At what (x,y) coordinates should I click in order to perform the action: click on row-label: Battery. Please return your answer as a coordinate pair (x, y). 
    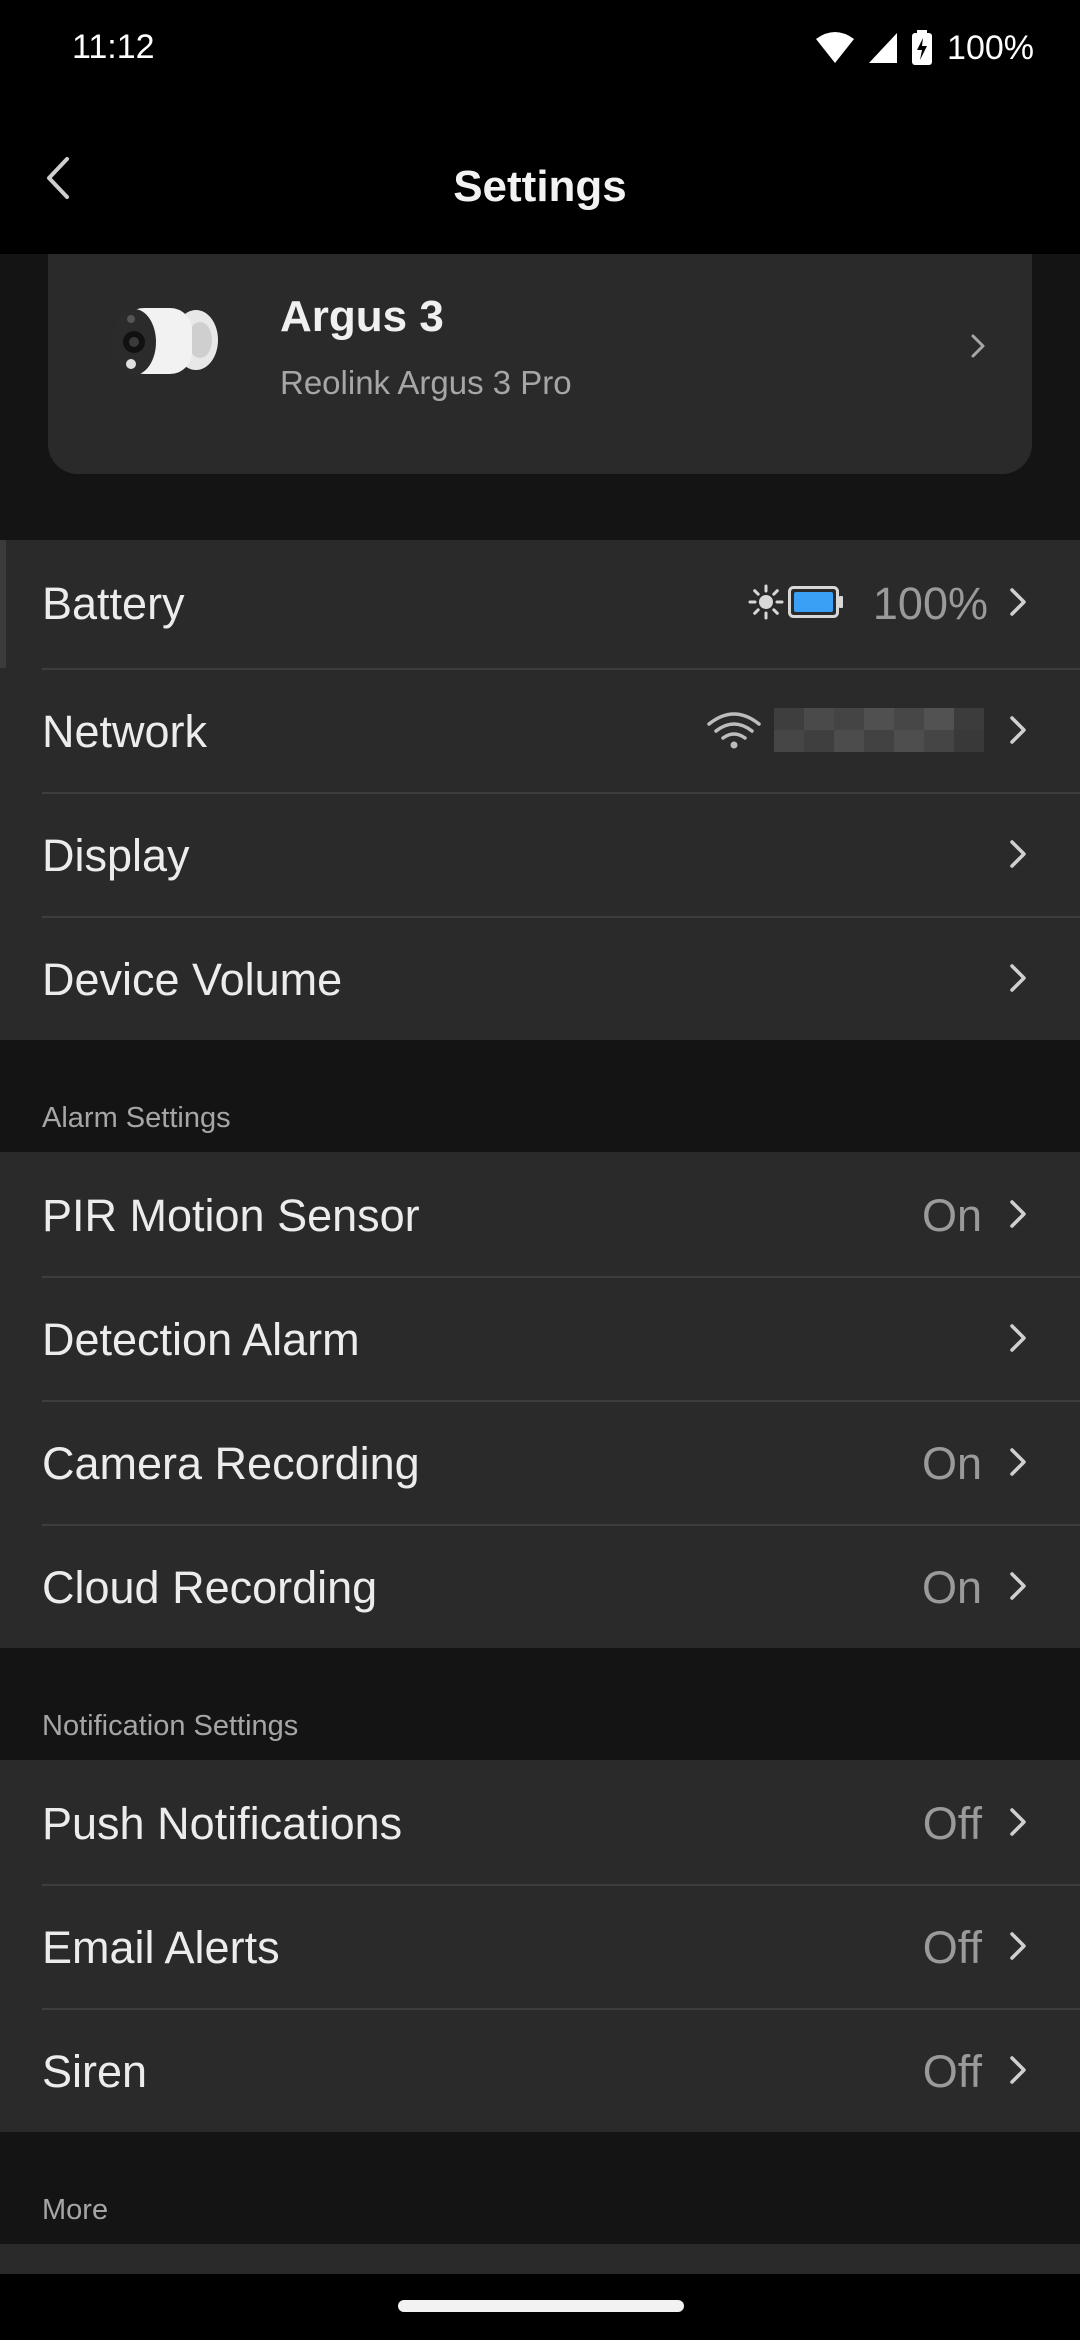
    Looking at the image, I should click on (113, 603).